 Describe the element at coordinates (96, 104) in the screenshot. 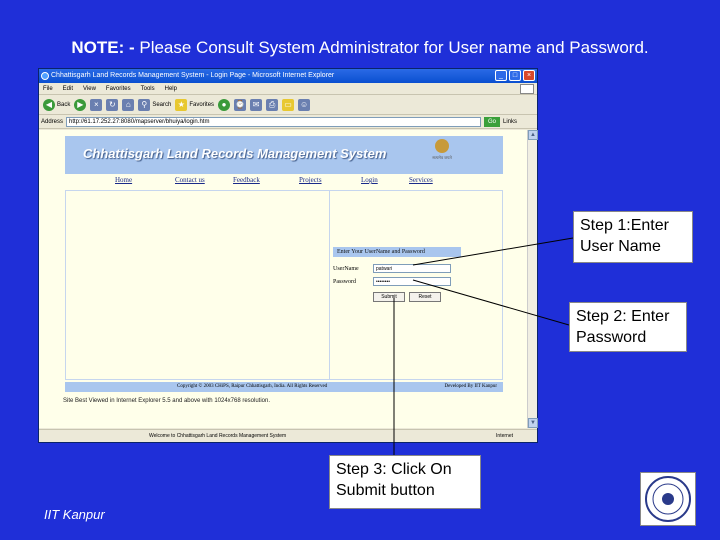

I see `stop-icon: ×` at that location.